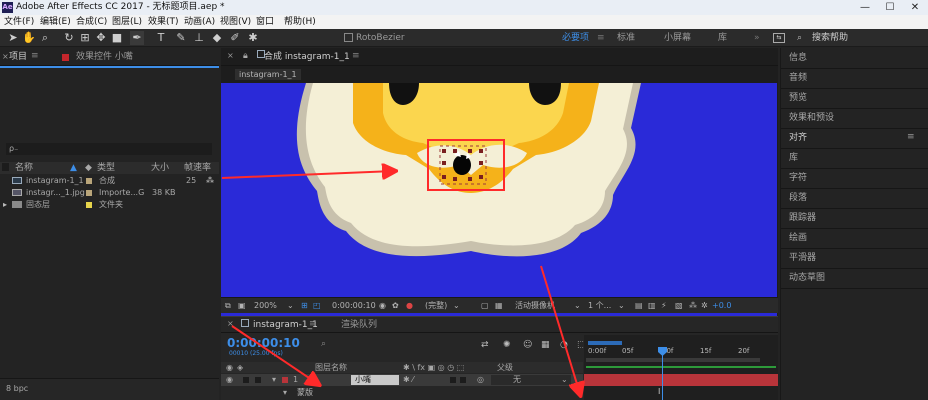 This screenshot has width=928, height=400. Describe the element at coordinates (253, 38) in the screenshot. I see `puppet-tool-icon: ✱` at that location.